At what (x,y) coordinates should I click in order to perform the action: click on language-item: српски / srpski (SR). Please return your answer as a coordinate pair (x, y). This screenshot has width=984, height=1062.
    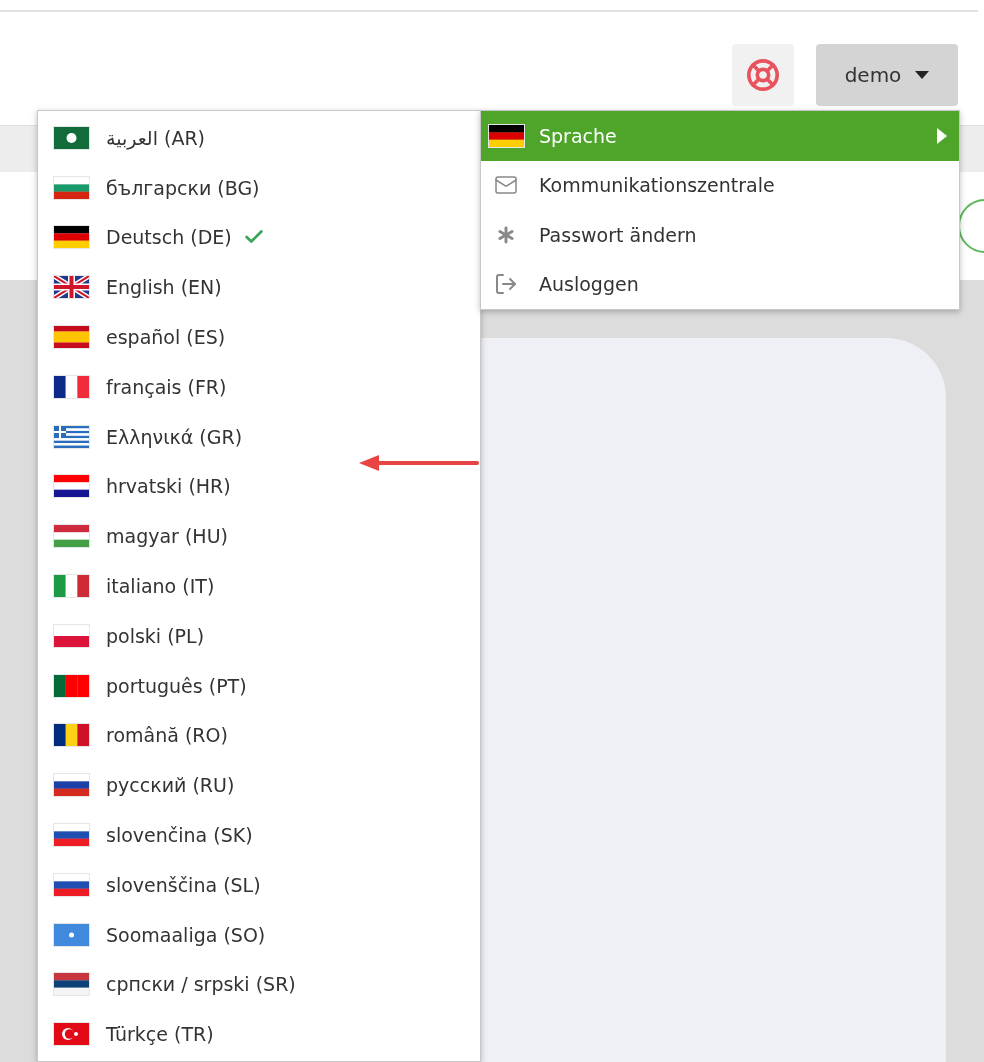
    Looking at the image, I should click on (259, 984).